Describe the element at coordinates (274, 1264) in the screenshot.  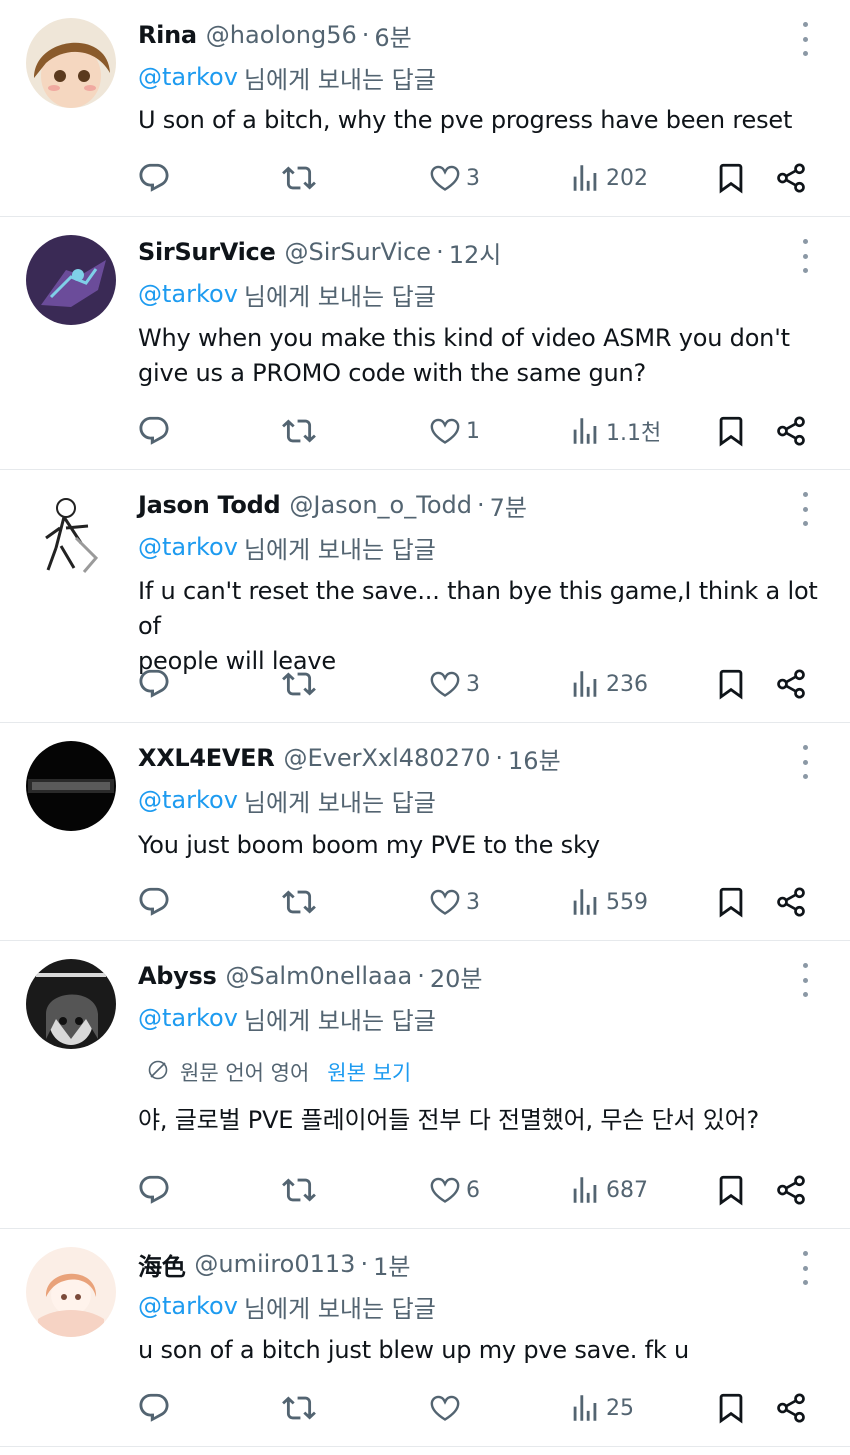
I see `user-handle: @umiiro0113` at that location.